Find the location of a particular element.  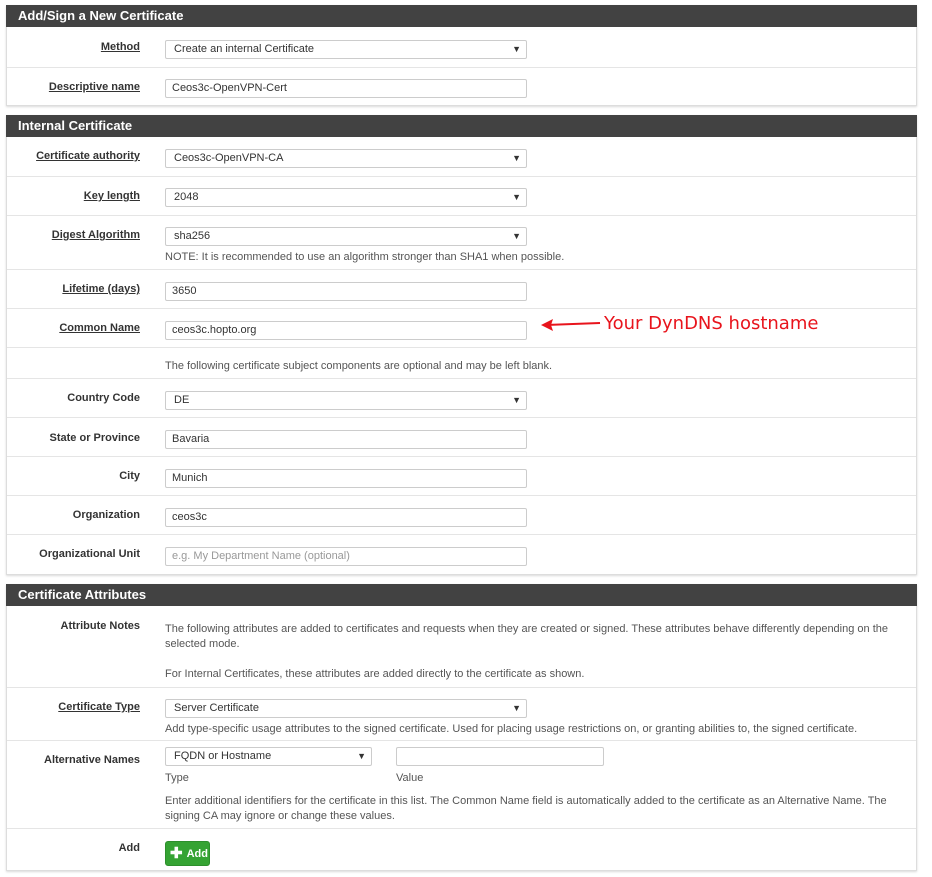

country-label: Country Code is located at coordinates (103, 398).